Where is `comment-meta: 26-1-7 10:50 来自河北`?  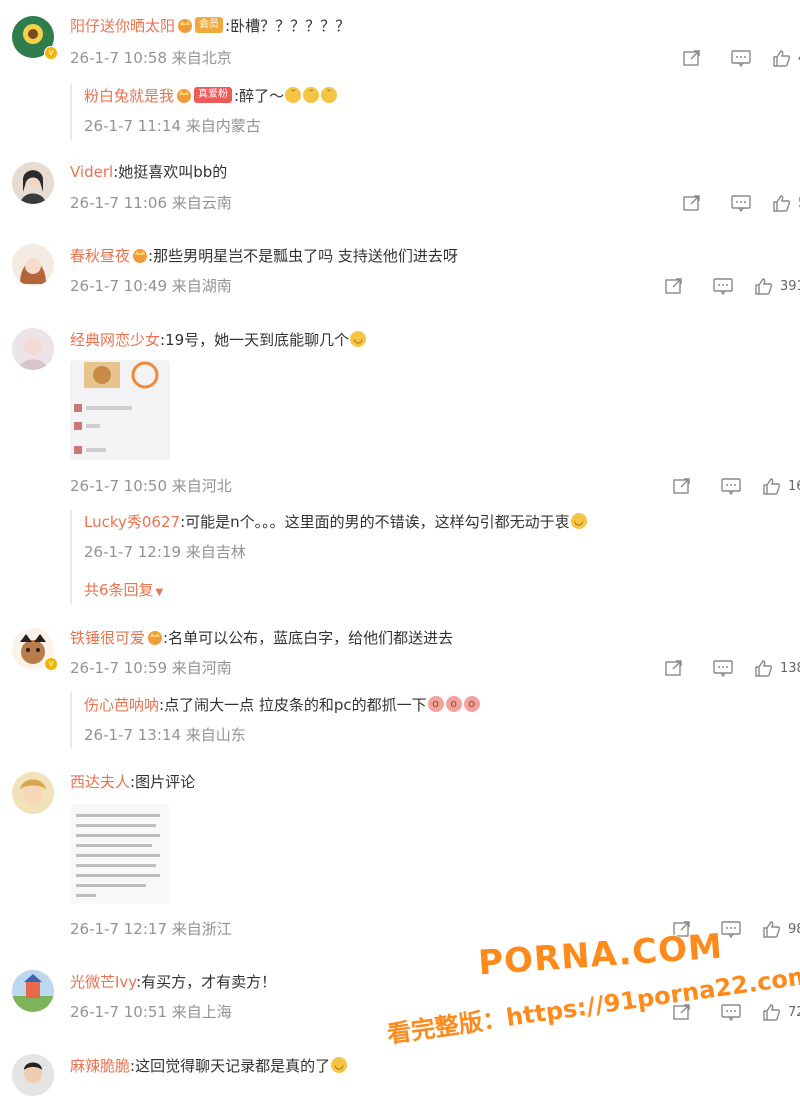
comment-meta: 26-1-7 10:50 来自河北 is located at coordinates (151, 486).